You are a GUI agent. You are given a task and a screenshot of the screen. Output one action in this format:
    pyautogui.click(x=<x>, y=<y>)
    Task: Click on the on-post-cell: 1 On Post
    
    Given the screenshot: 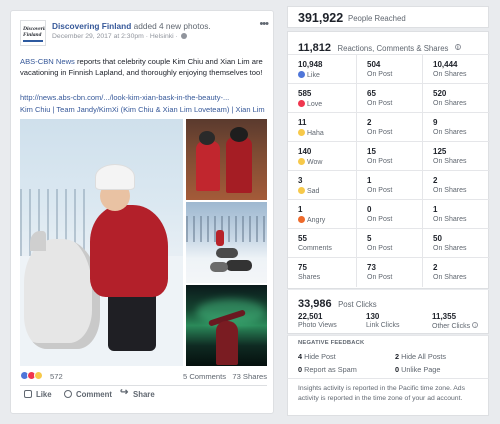 What is the action you would take?
    pyautogui.click(x=389, y=185)
    